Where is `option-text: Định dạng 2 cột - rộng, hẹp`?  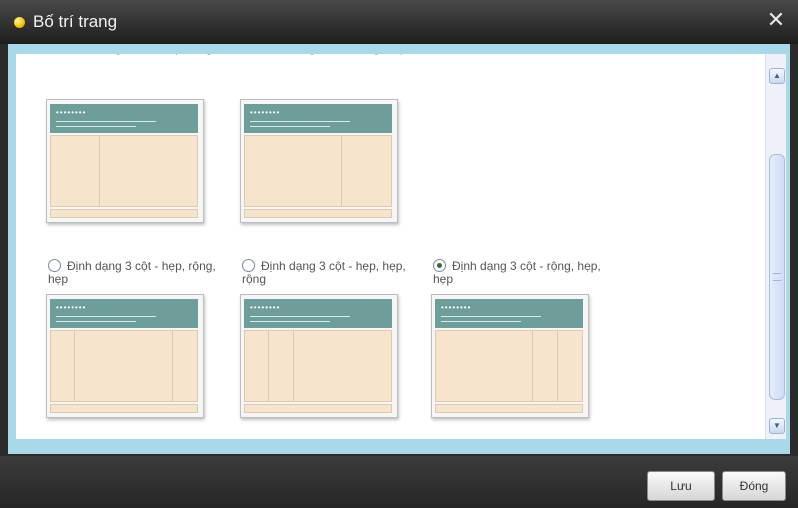
option-text: Định dạng 2 cột - rộng, hẹp is located at coordinates (333, 54).